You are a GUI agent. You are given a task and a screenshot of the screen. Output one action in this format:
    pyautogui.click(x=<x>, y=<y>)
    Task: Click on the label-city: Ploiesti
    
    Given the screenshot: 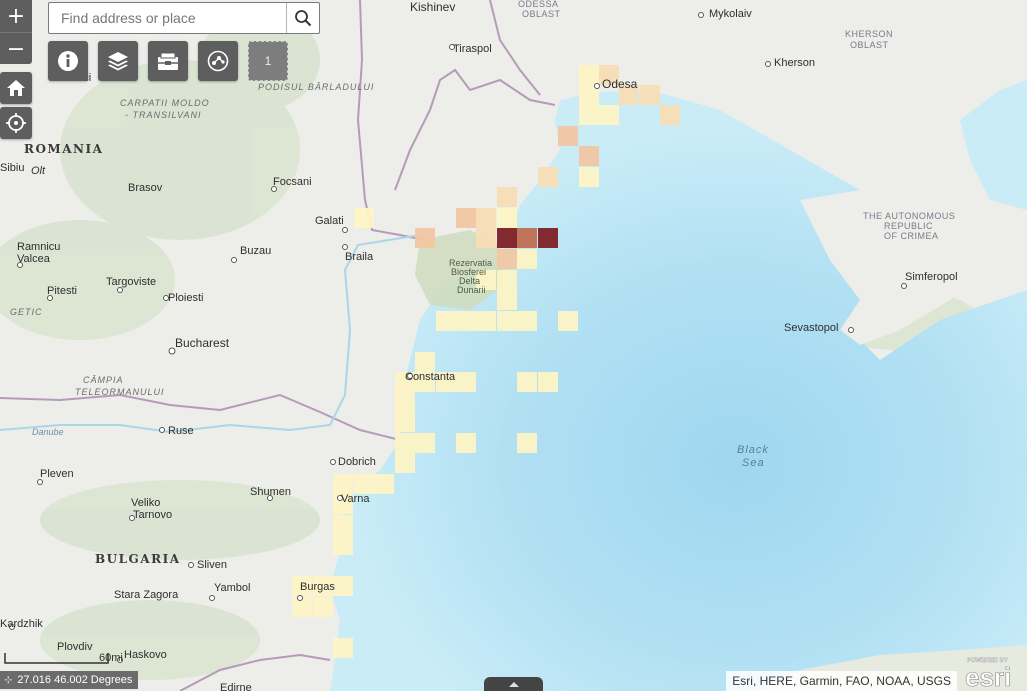 What is the action you would take?
    pyautogui.click(x=185, y=298)
    